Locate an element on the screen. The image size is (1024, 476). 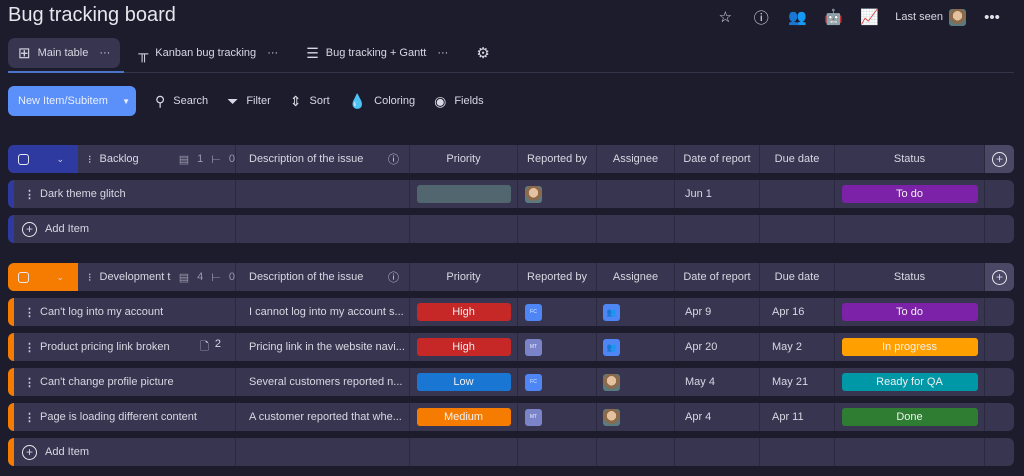
status-badge: In progress is located at coordinates (909, 347).